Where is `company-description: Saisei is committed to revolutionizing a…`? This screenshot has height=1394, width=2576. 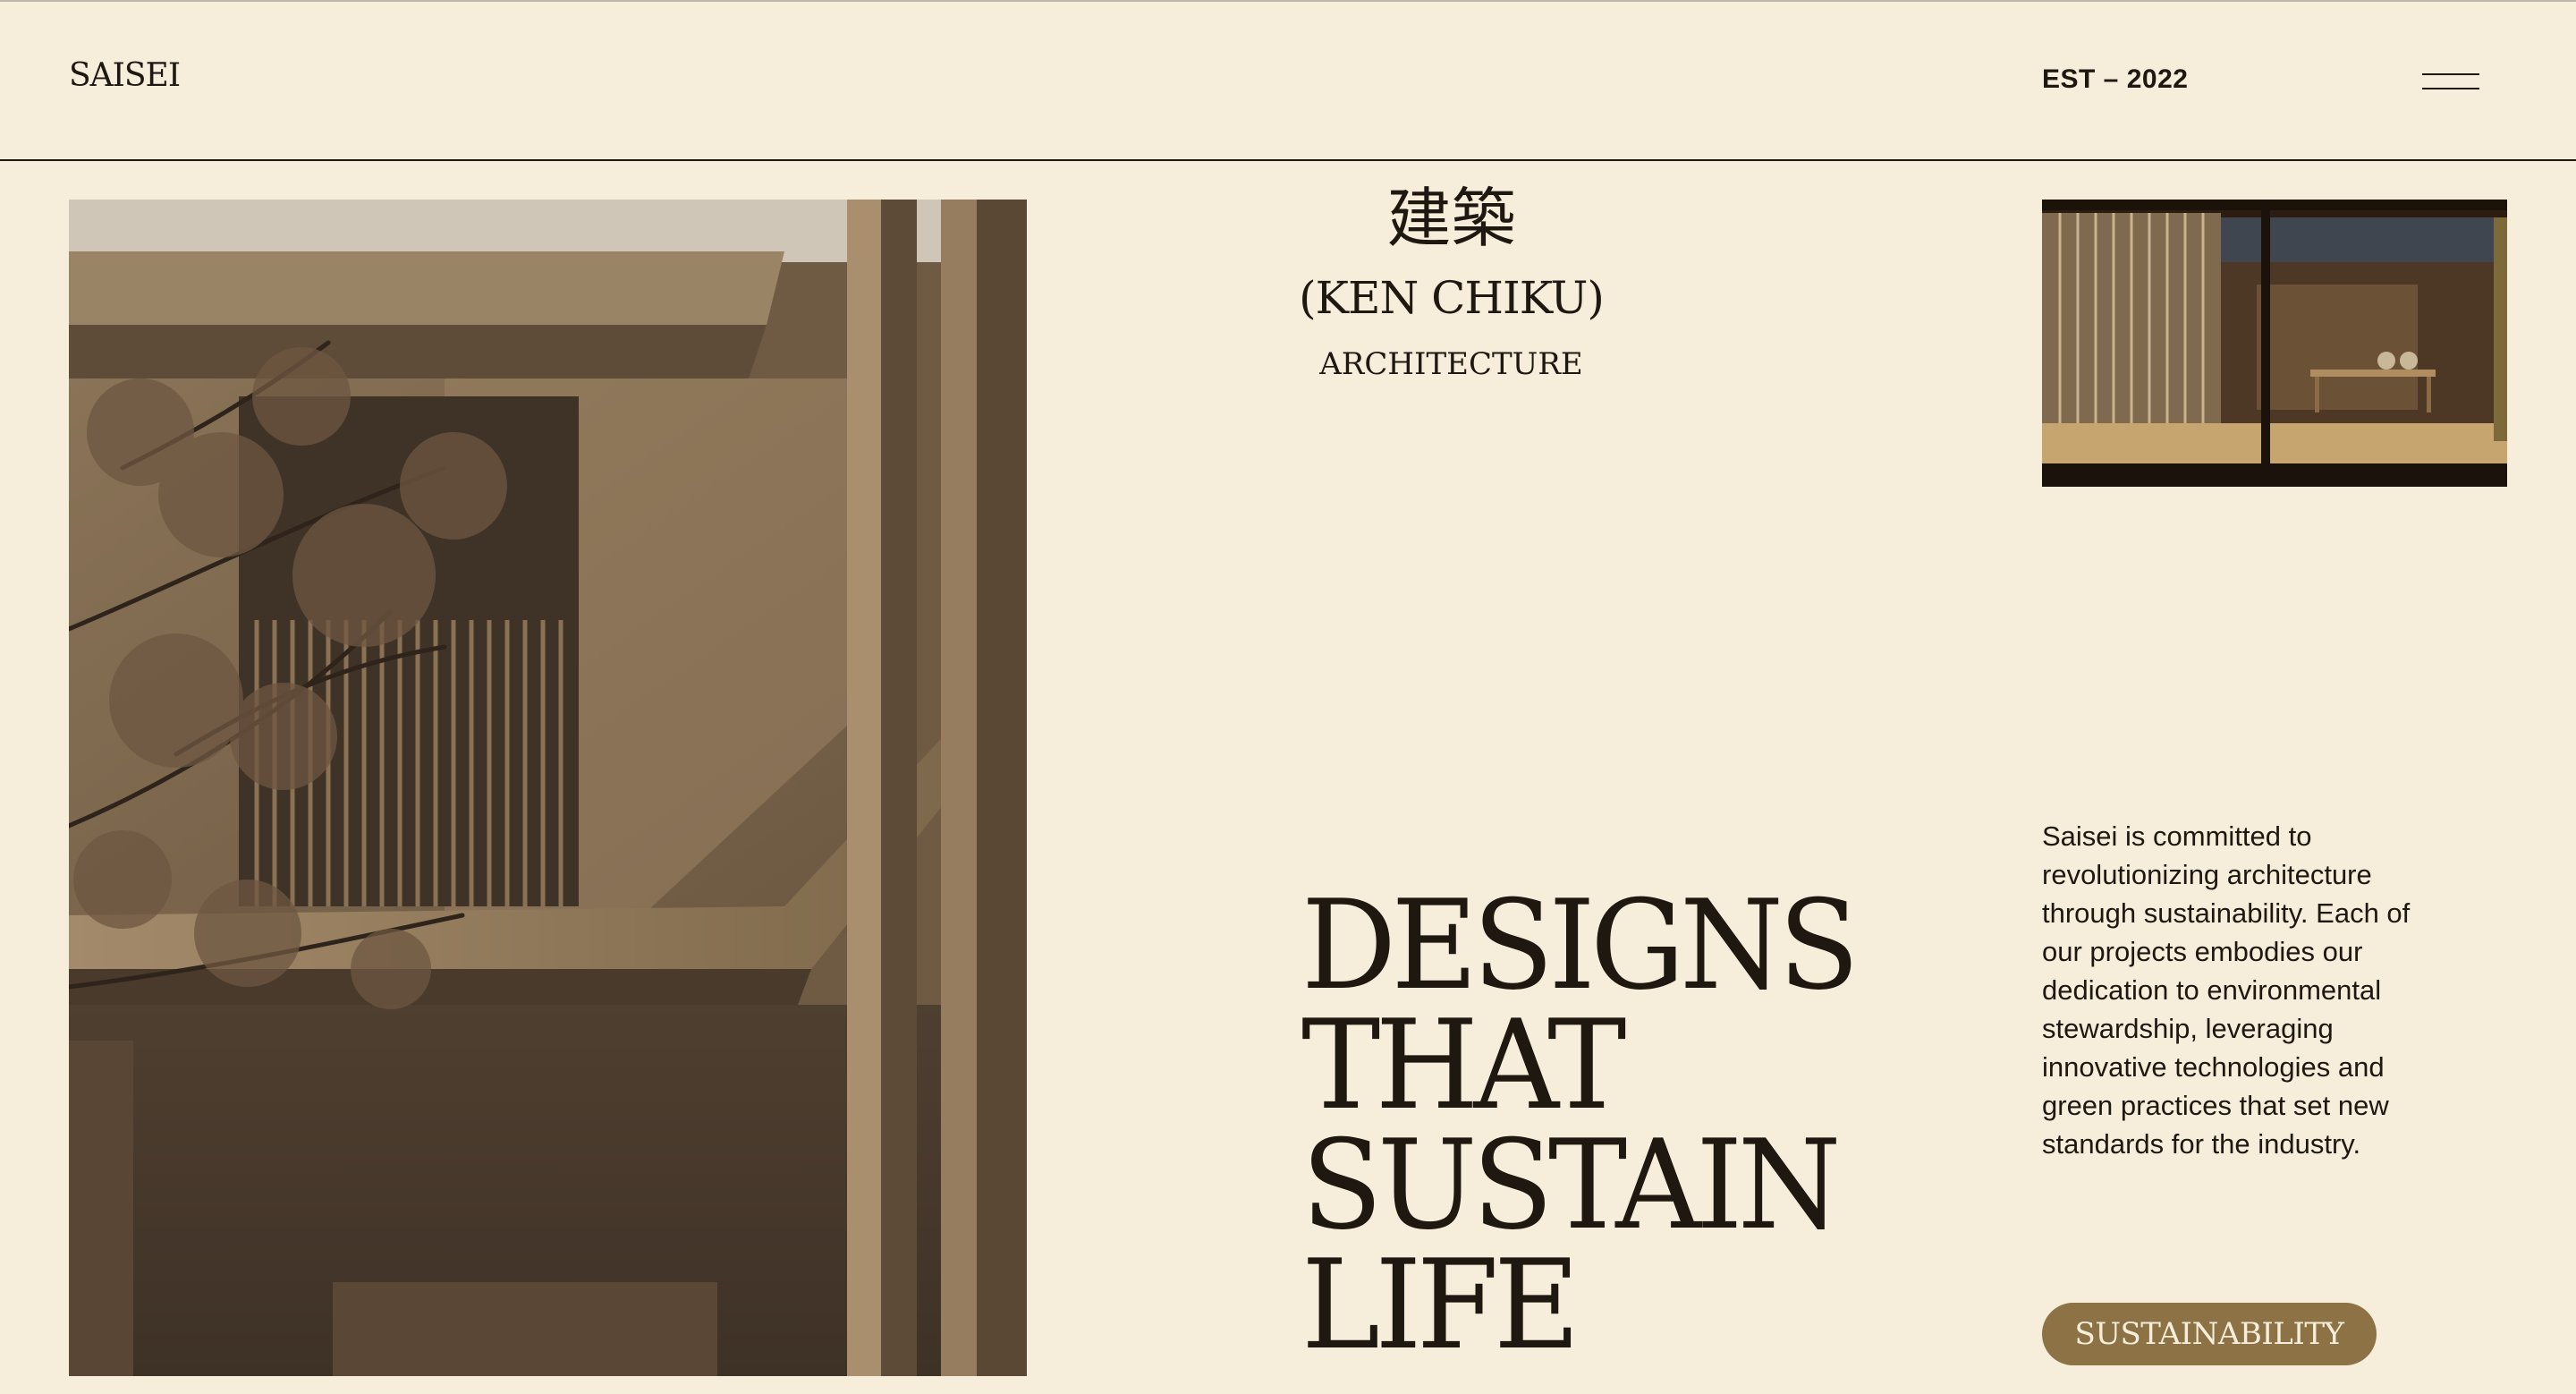
company-description: Saisei is committed to revolutionizing a… is located at coordinates (2226, 990).